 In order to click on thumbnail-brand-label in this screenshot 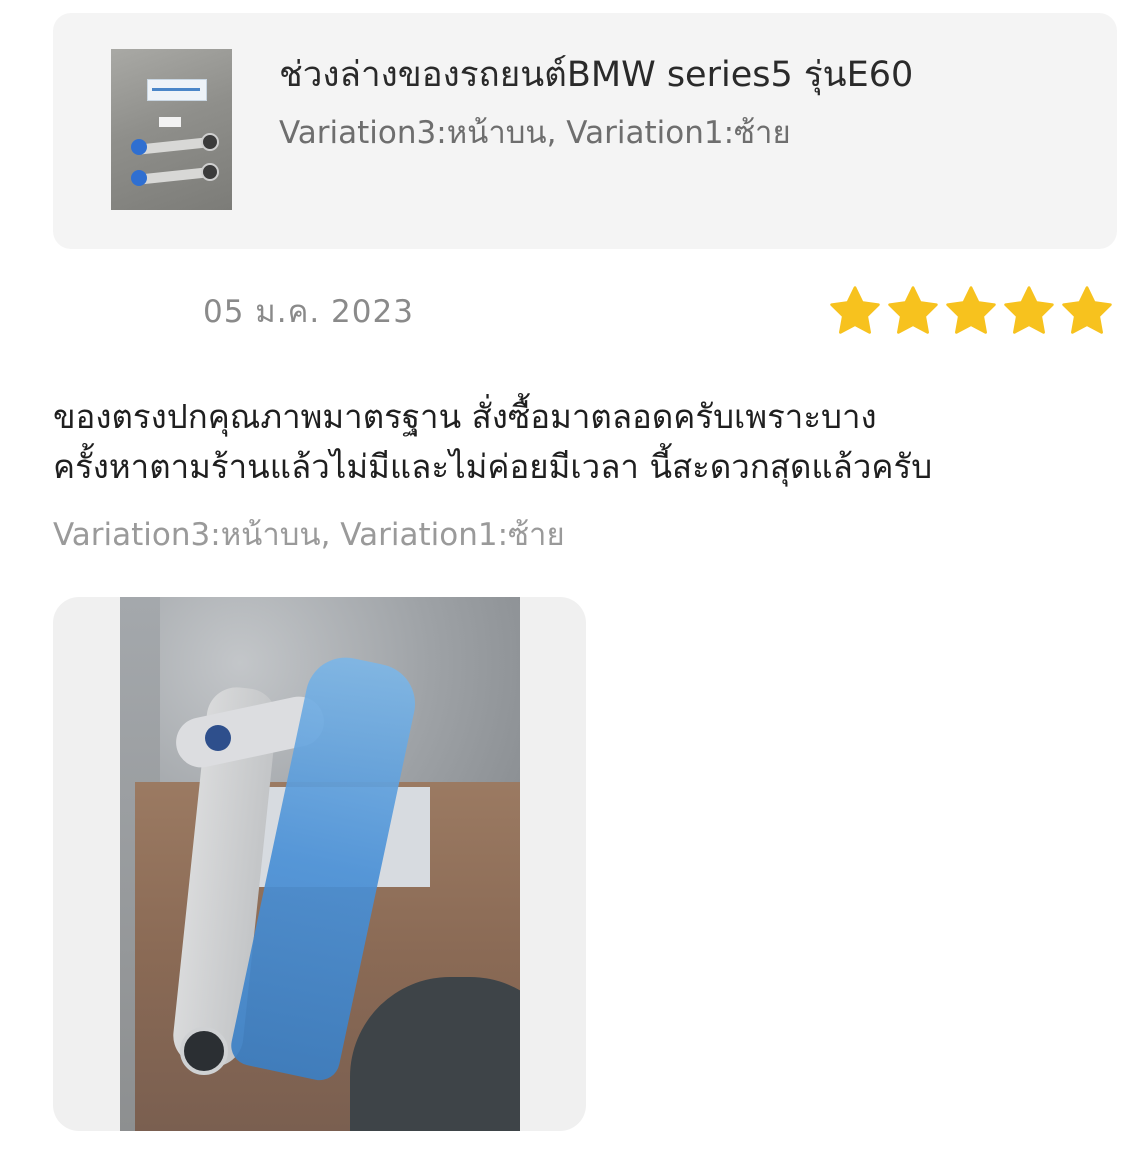, I will do `click(177, 90)`.